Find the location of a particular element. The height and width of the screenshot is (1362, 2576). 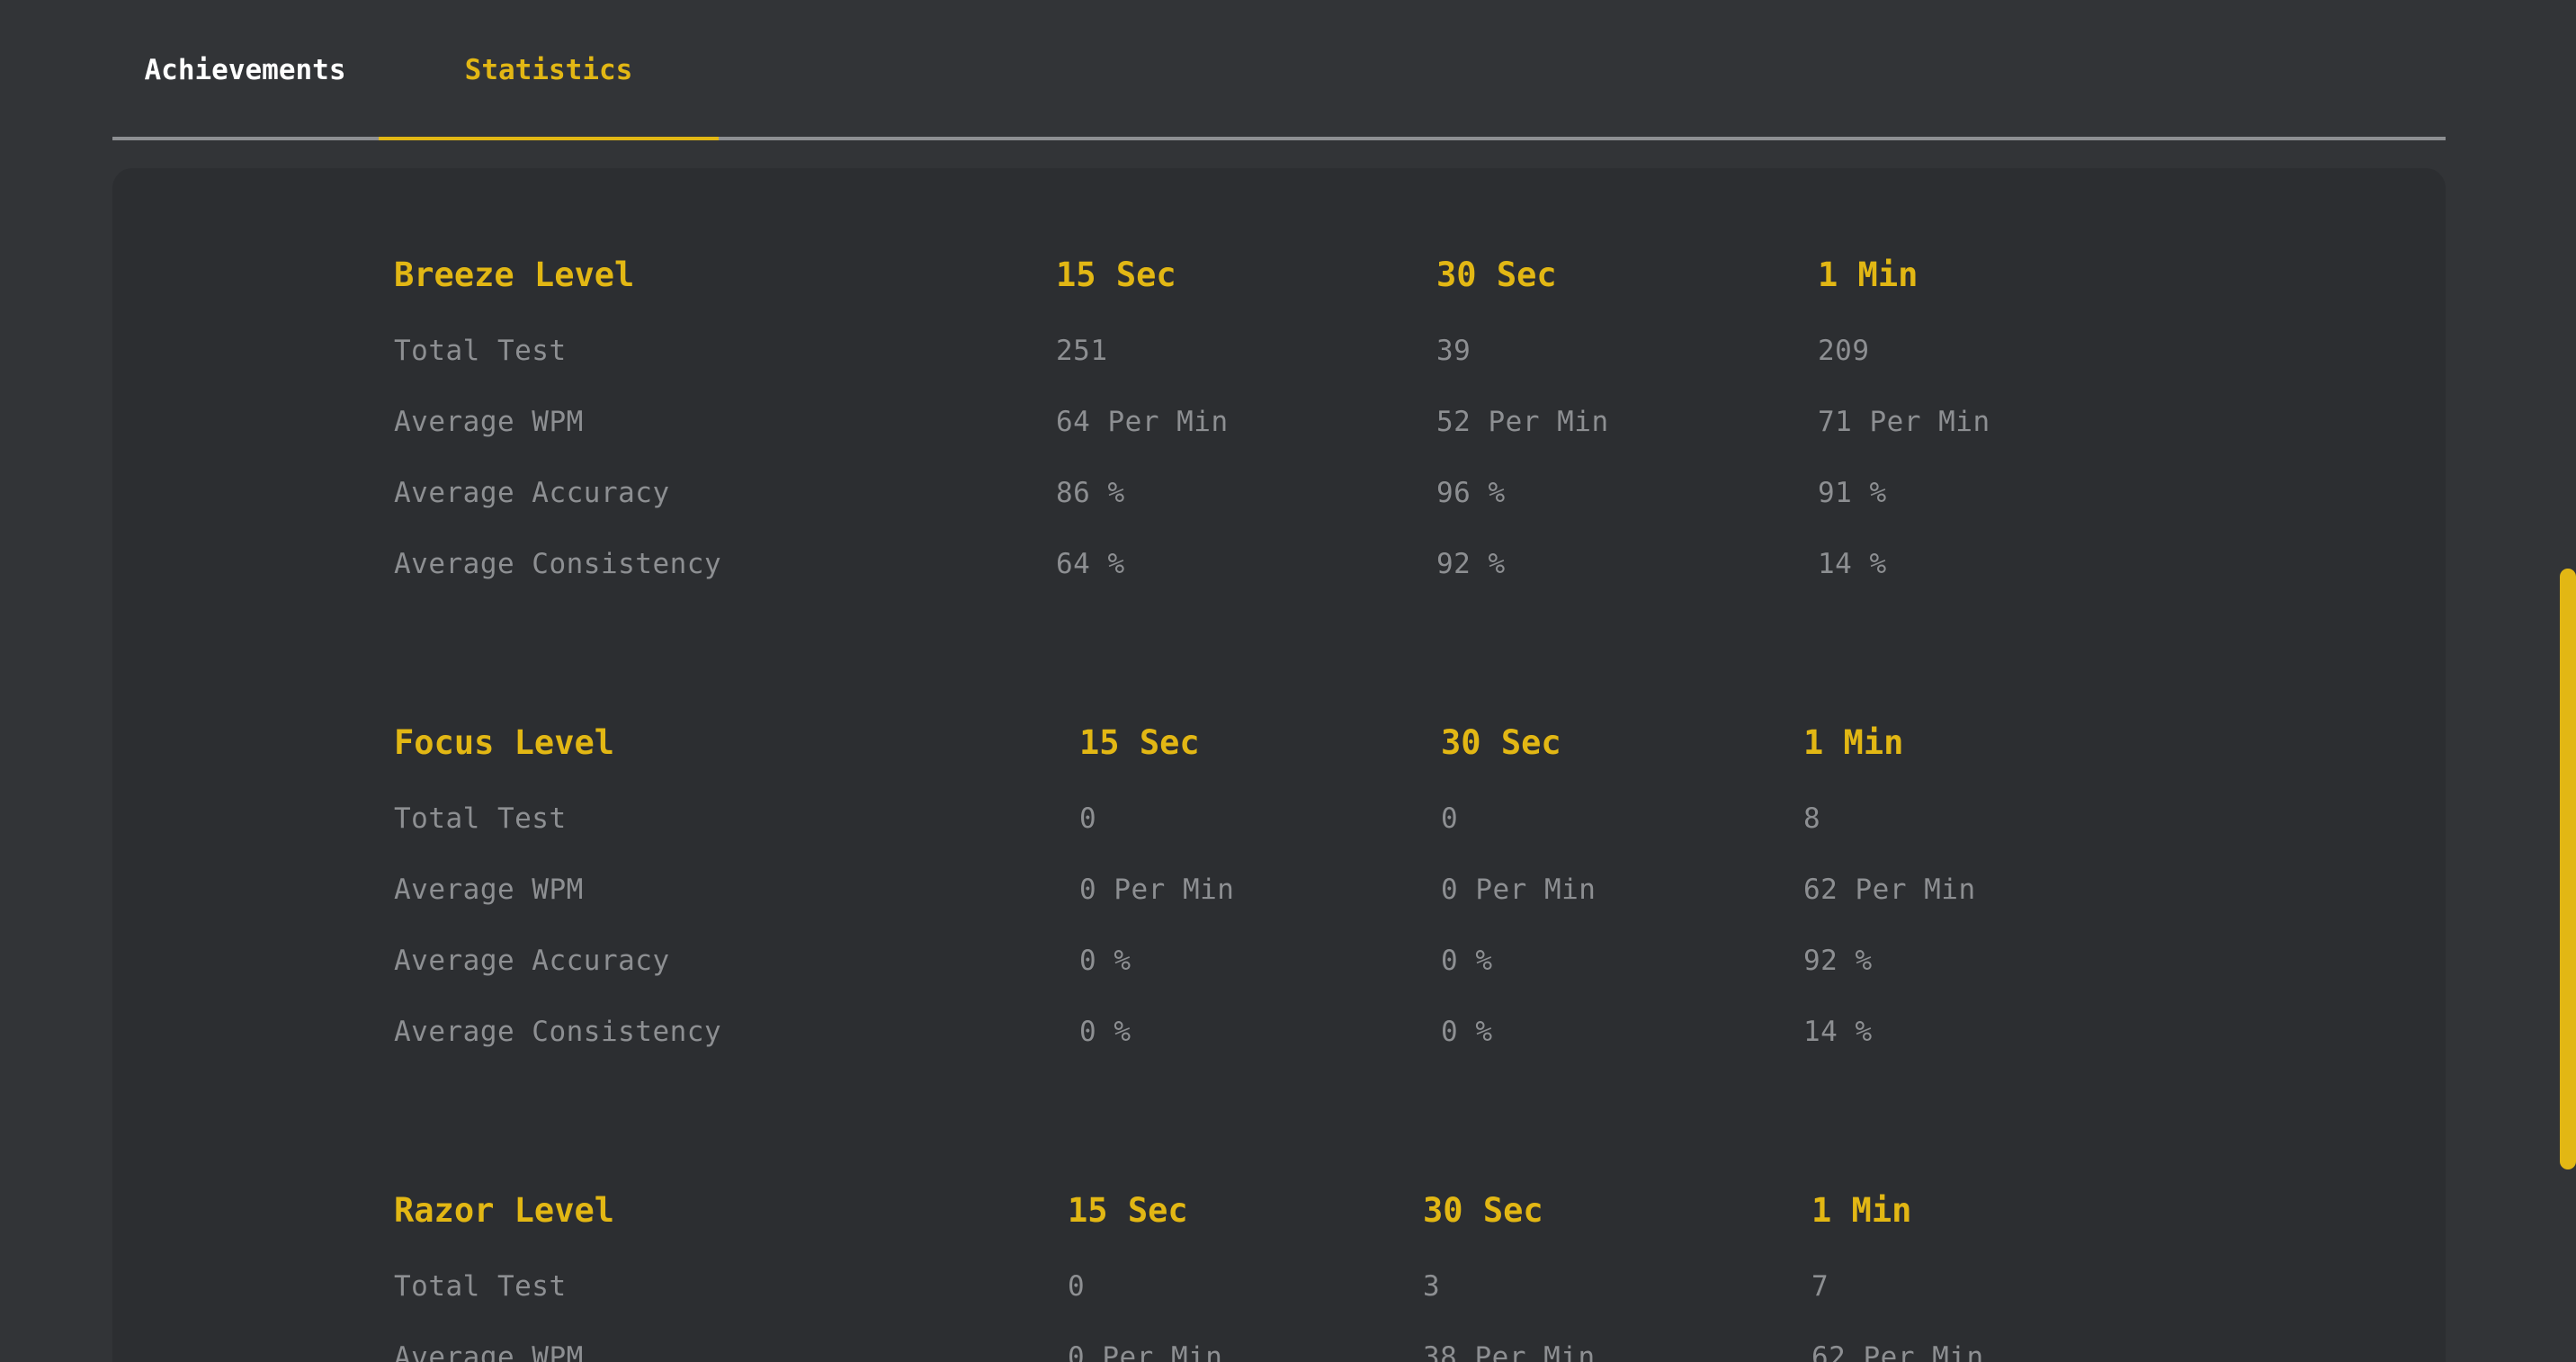

tab-statistics: Statistics is located at coordinates (549, 70).